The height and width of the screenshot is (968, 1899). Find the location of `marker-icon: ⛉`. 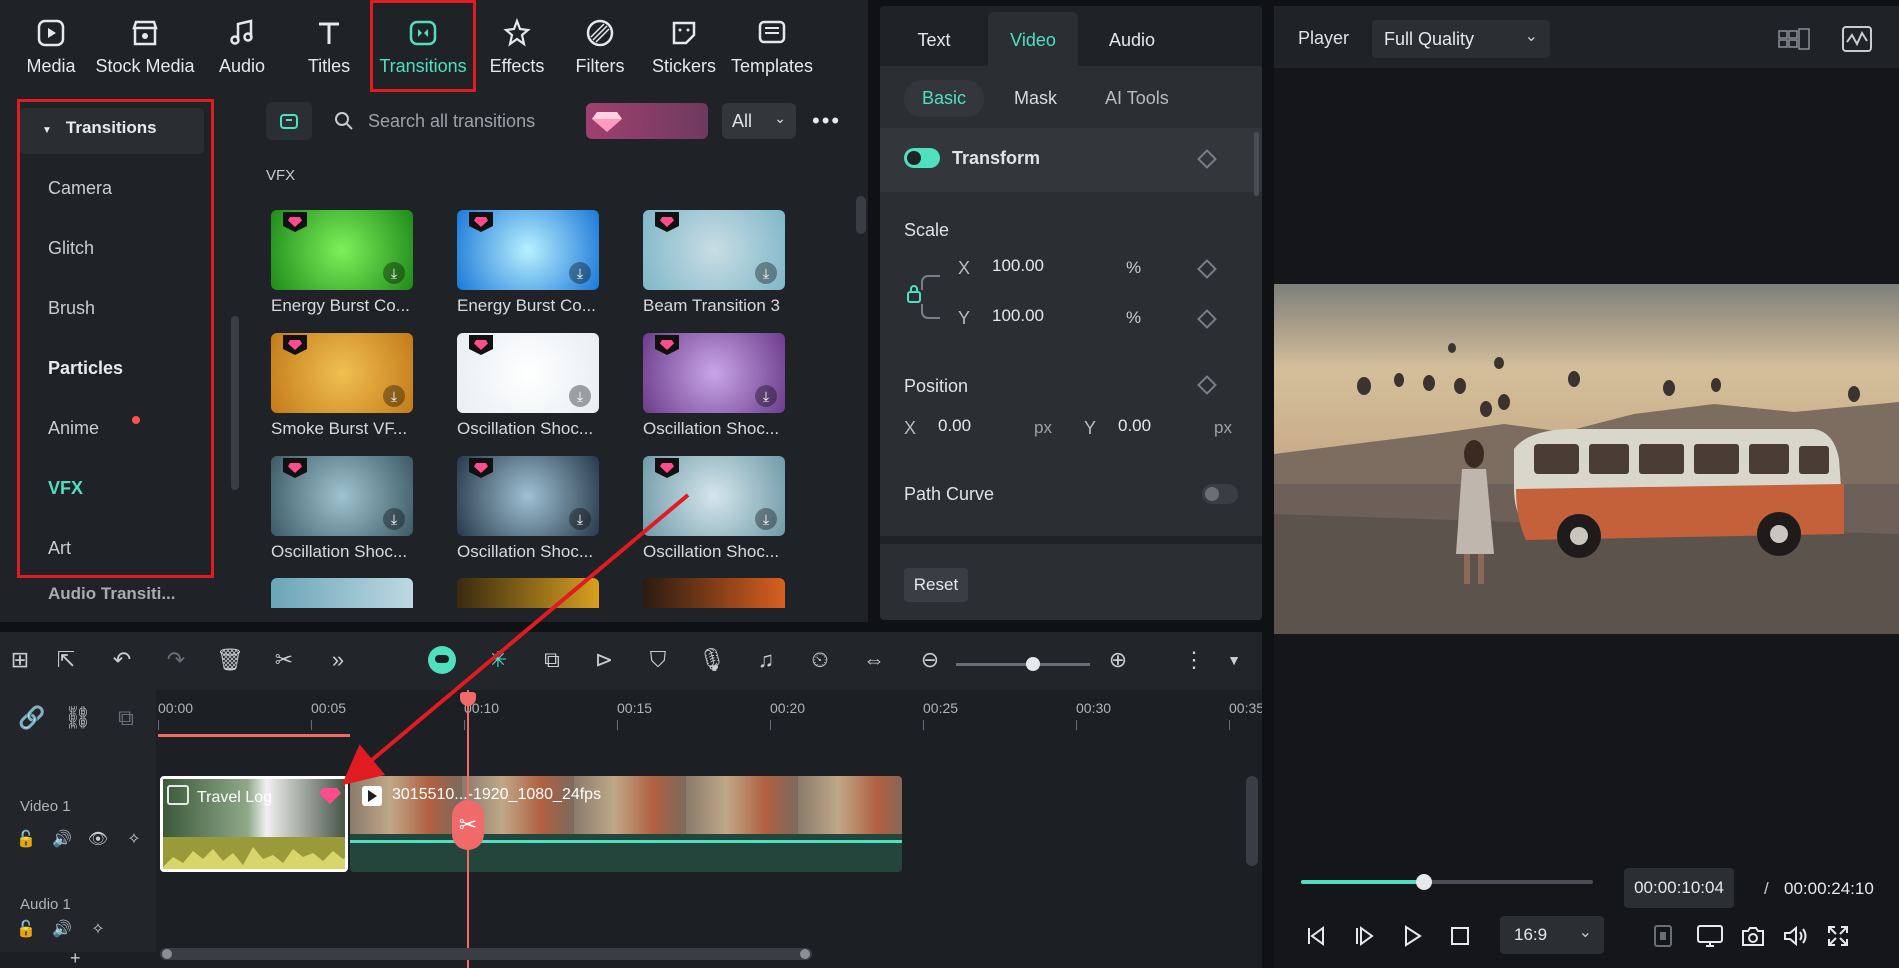

marker-icon: ⛉ is located at coordinates (658, 660).